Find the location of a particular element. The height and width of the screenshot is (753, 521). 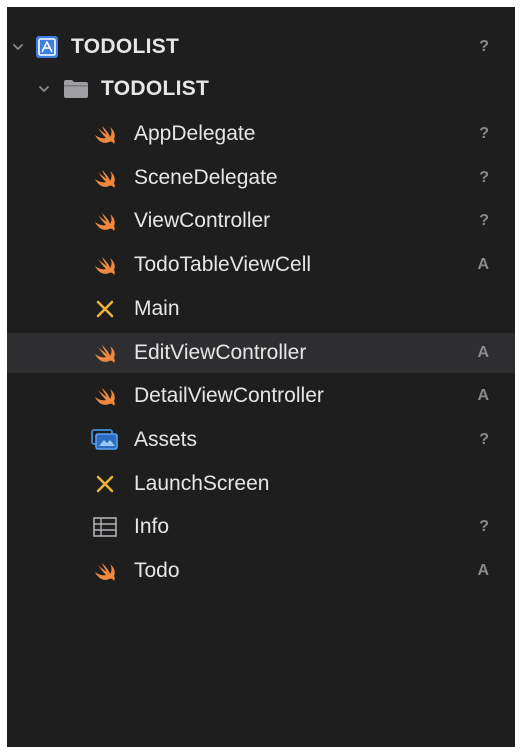

file-row: Info? is located at coordinates (261, 527).